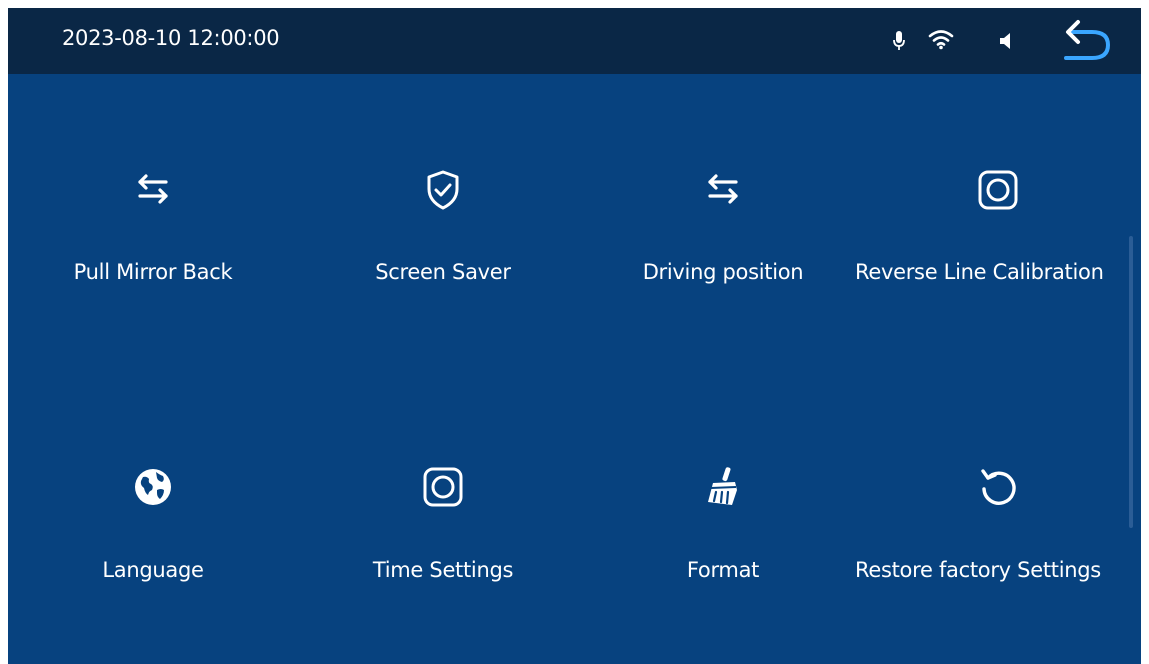 This screenshot has height=664, width=1149. What do you see at coordinates (1005, 41) in the screenshot?
I see `speaker-icon` at bounding box center [1005, 41].